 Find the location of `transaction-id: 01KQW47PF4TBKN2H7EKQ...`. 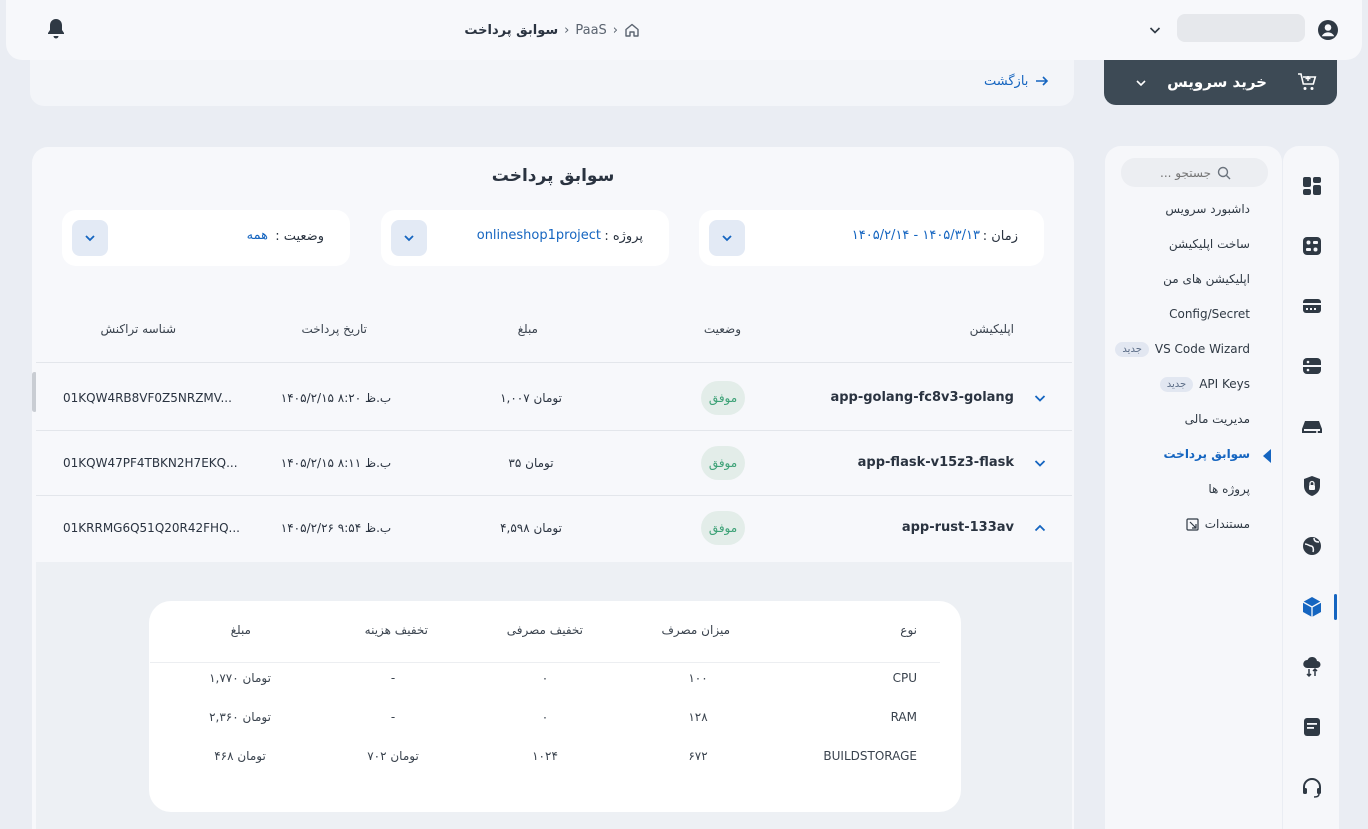

transaction-id: 01KQW47PF4TBKN2H7EKQ... is located at coordinates (150, 463).